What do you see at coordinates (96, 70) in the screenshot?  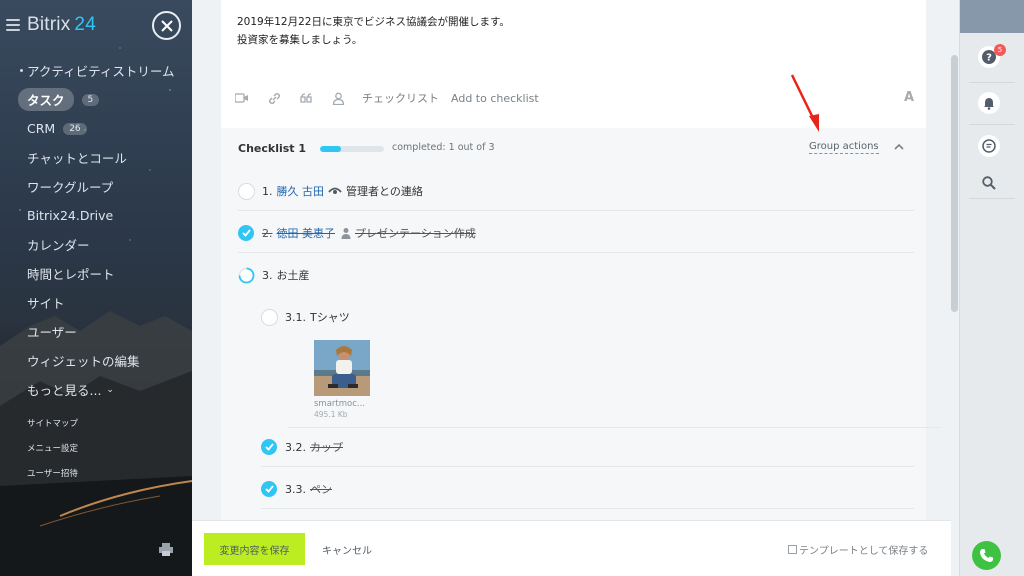 I see `sidebar-item-activity-stream: アクティビティストリーム` at bounding box center [96, 70].